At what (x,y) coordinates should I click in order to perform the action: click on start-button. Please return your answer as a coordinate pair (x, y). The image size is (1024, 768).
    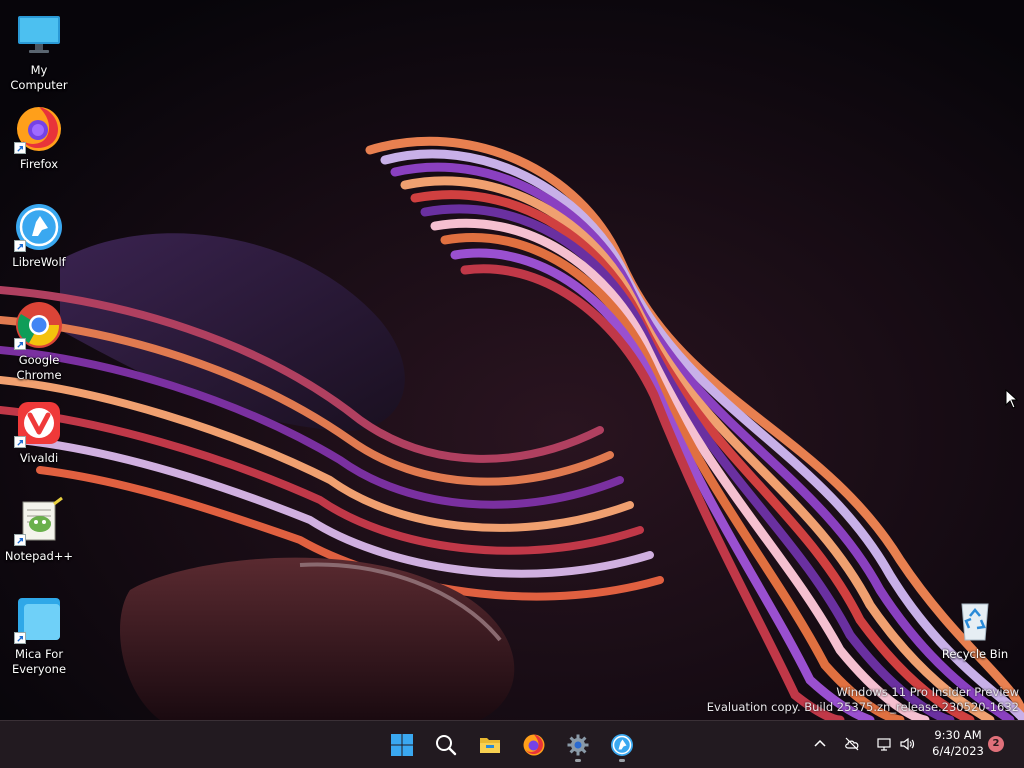
    Looking at the image, I should click on (402, 745).